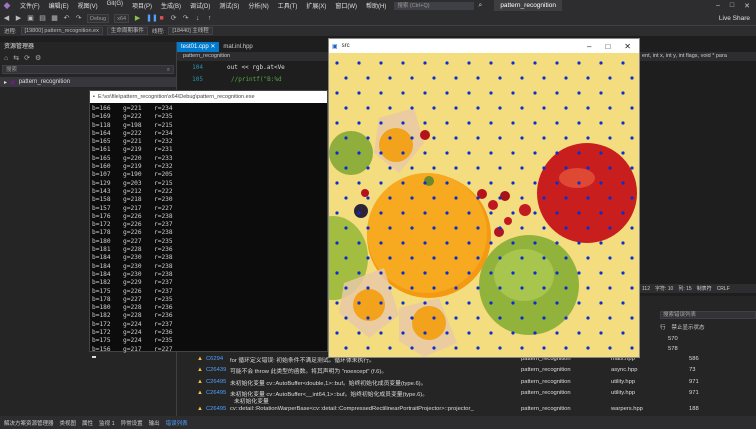  Describe the element at coordinates (16, 58) in the screenshot. I see `sync-icon: ⇆` at that location.